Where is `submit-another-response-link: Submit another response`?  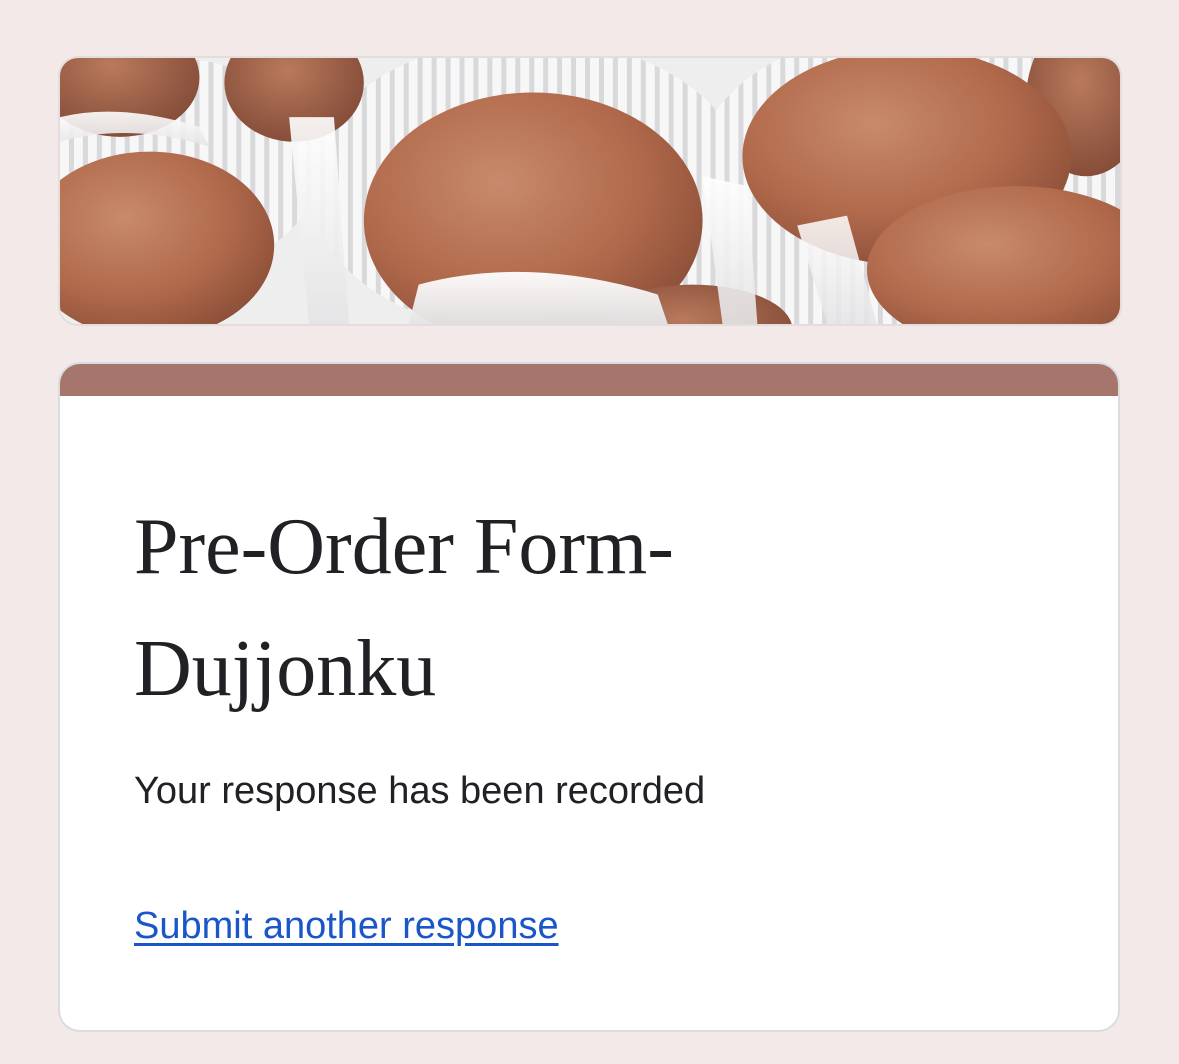 submit-another-response-link: Submit another response is located at coordinates (346, 926).